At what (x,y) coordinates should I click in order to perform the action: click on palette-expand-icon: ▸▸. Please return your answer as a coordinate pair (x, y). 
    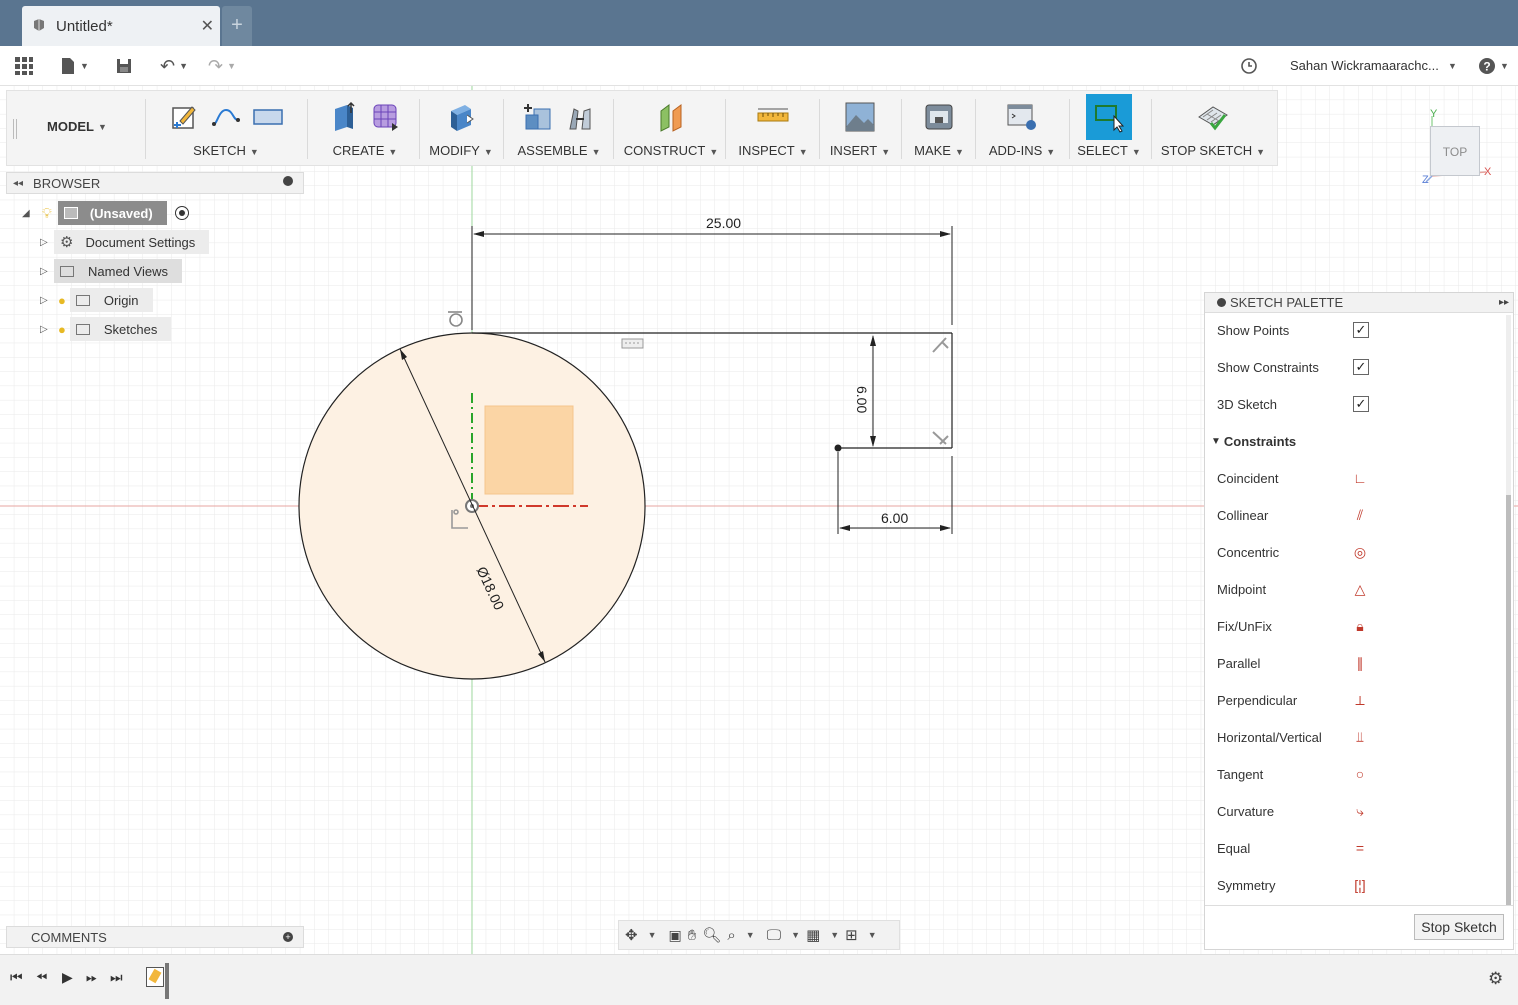
    Looking at the image, I should click on (1504, 302).